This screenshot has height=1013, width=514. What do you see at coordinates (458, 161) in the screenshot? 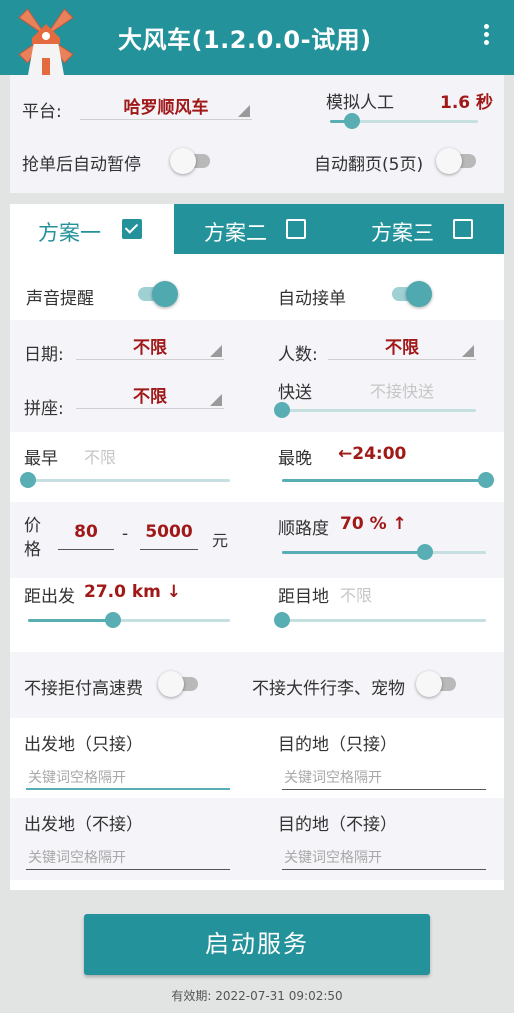
I see `auto-page-toggle` at bounding box center [458, 161].